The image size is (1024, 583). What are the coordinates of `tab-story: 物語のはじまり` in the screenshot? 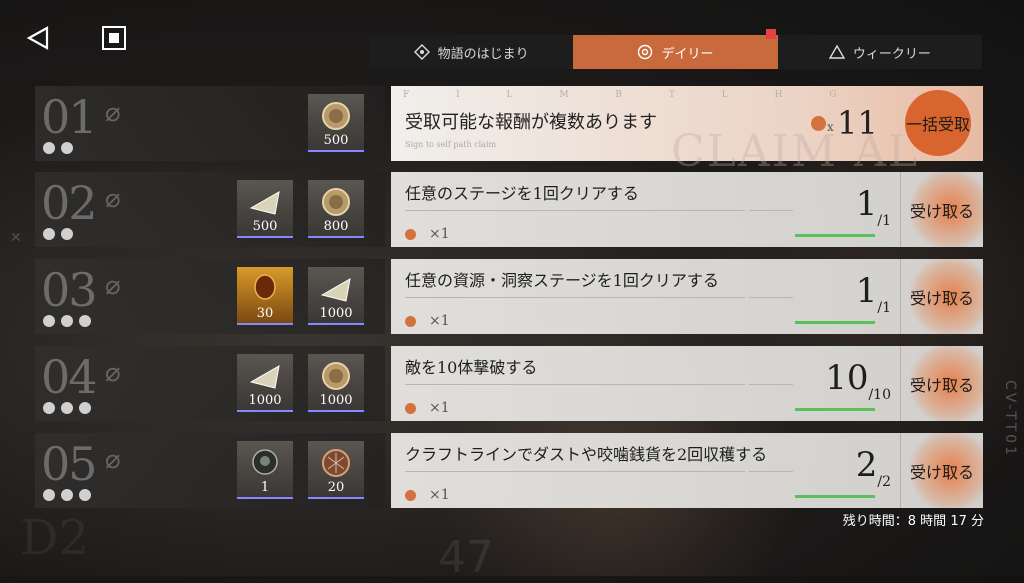 It's located at (471, 52).